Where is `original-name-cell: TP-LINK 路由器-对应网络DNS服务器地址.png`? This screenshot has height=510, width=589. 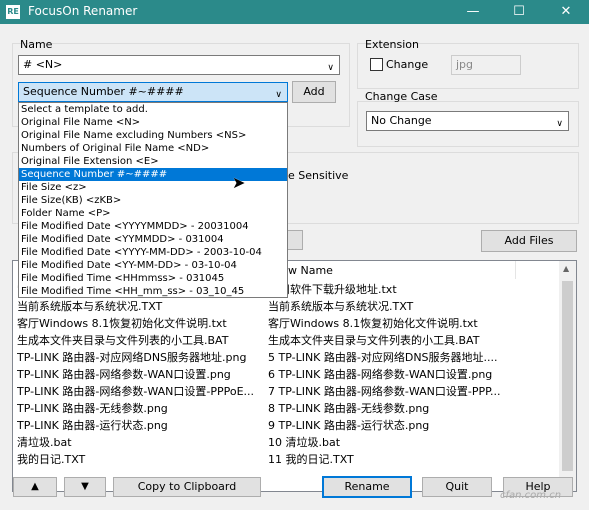
original-name-cell: TP-LINK 路由器-对应网络DNS服务器地址.png is located at coordinates (143, 357).